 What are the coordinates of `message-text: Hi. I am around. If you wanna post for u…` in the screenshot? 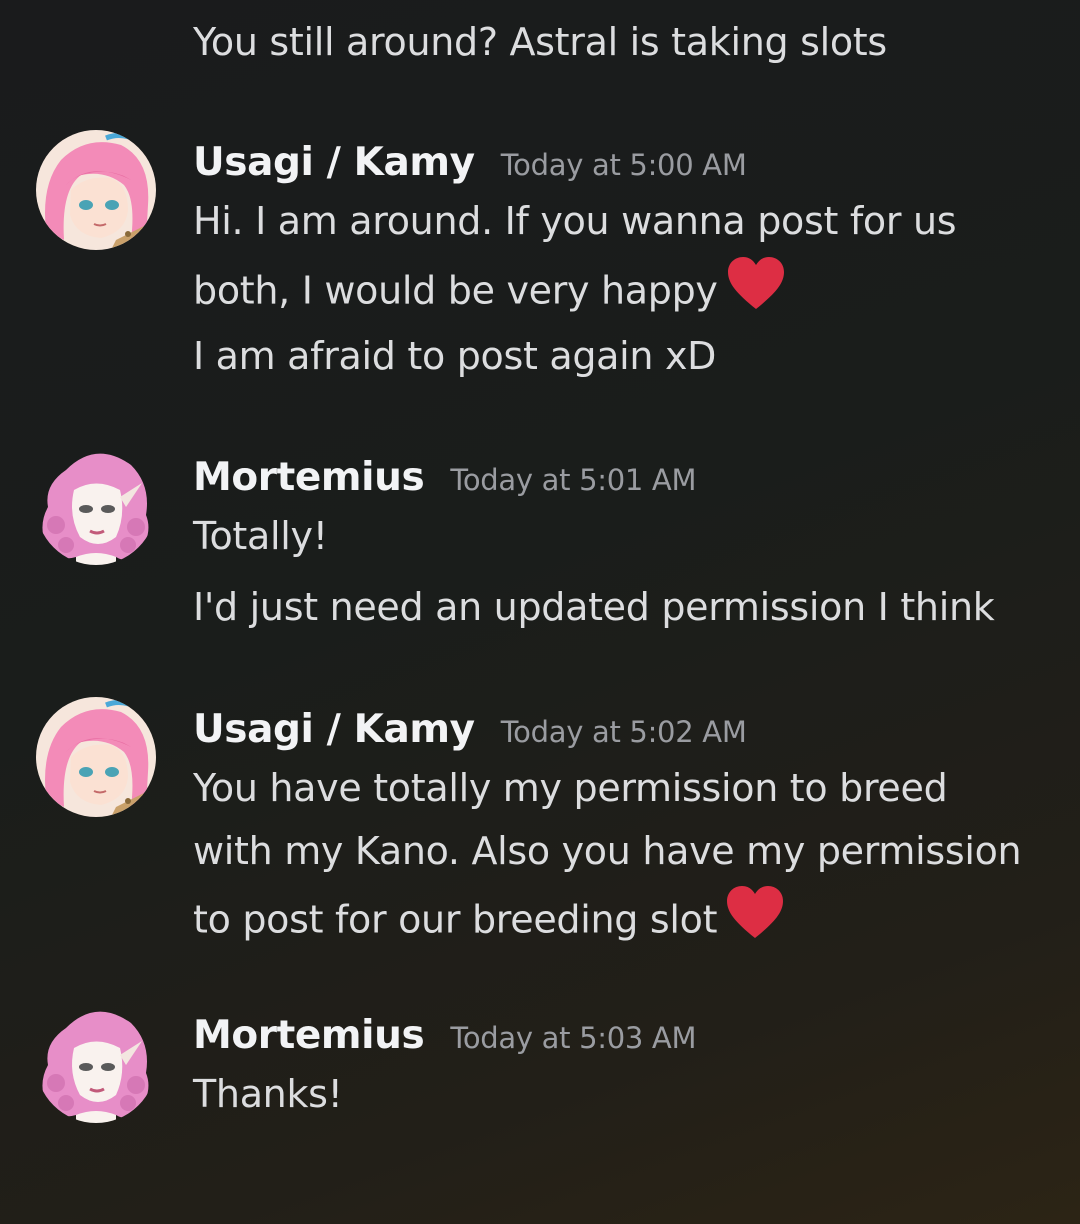 It's located at (575, 221).